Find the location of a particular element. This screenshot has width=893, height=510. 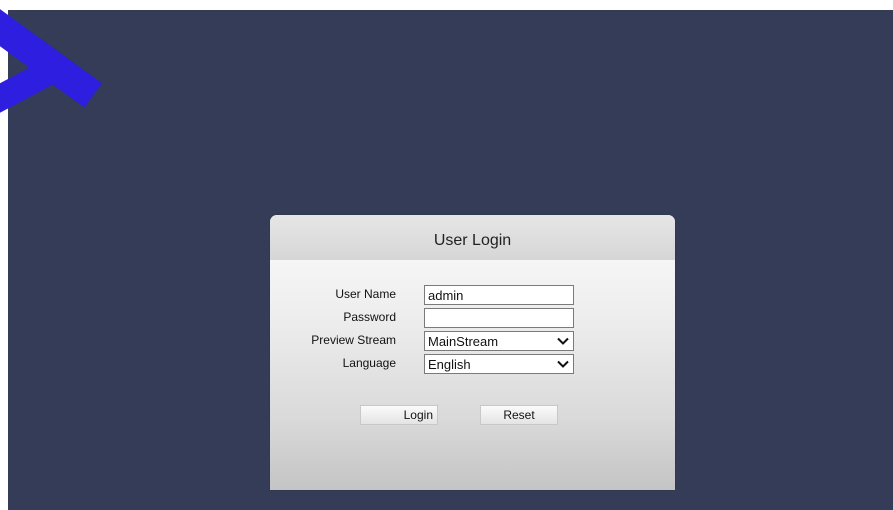

password-row: Password is located at coordinates (472, 318).